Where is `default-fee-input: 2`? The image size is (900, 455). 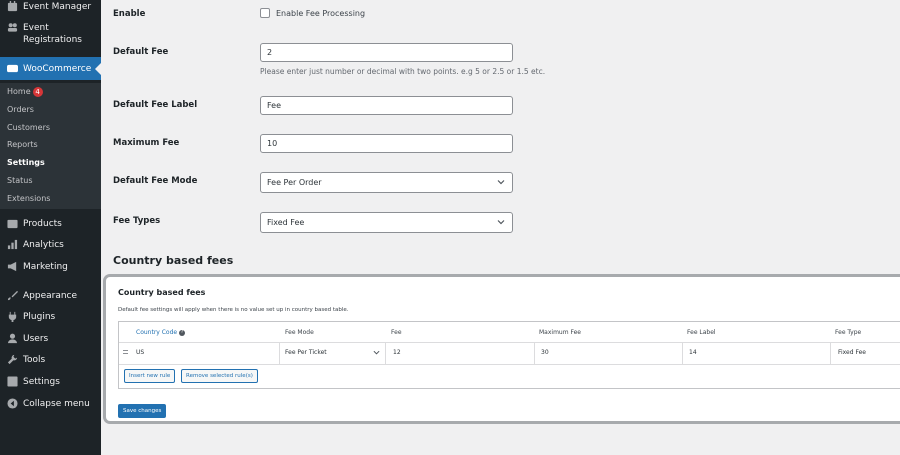
default-fee-input: 2 is located at coordinates (386, 52).